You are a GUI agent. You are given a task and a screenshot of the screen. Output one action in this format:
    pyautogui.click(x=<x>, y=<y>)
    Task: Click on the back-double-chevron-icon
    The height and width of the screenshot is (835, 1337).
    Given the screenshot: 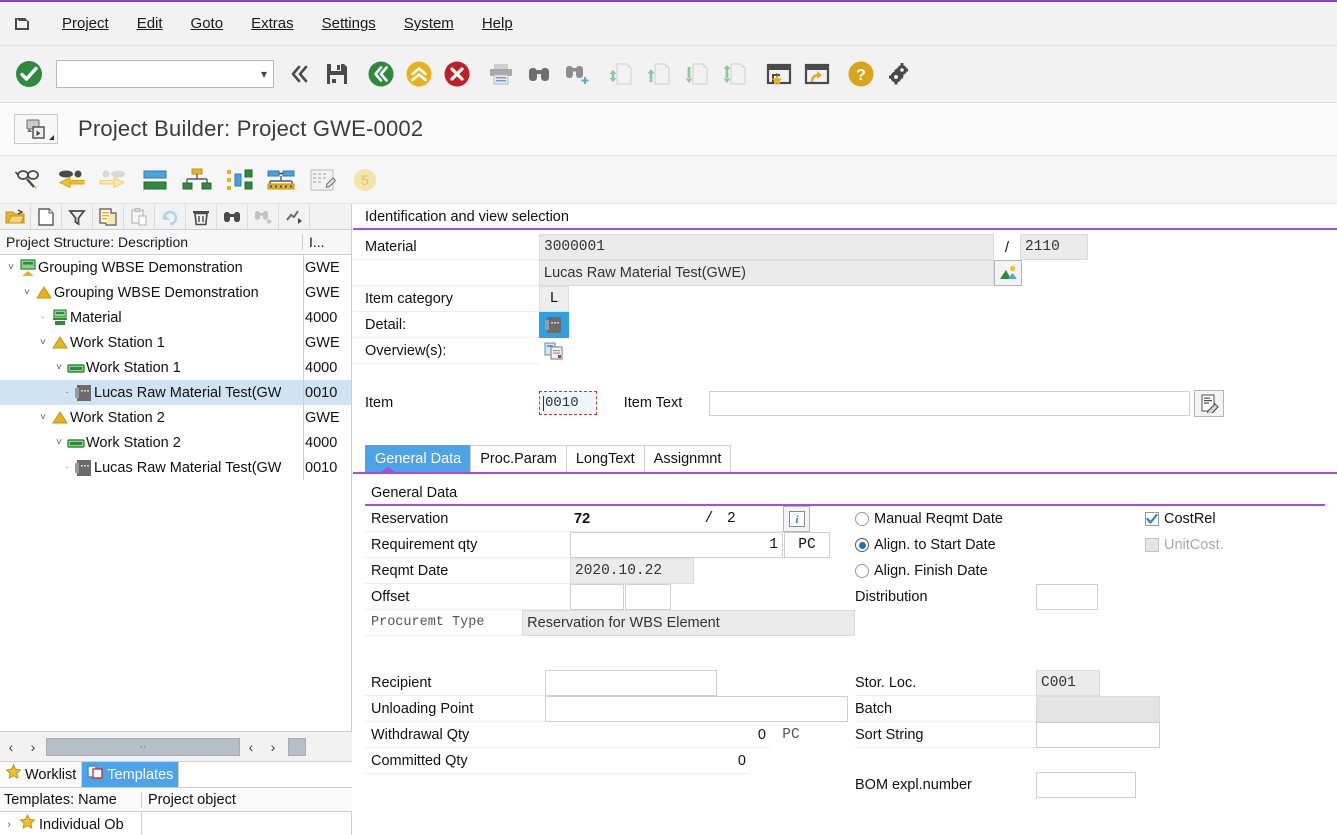 What is the action you would take?
    pyautogui.click(x=299, y=74)
    